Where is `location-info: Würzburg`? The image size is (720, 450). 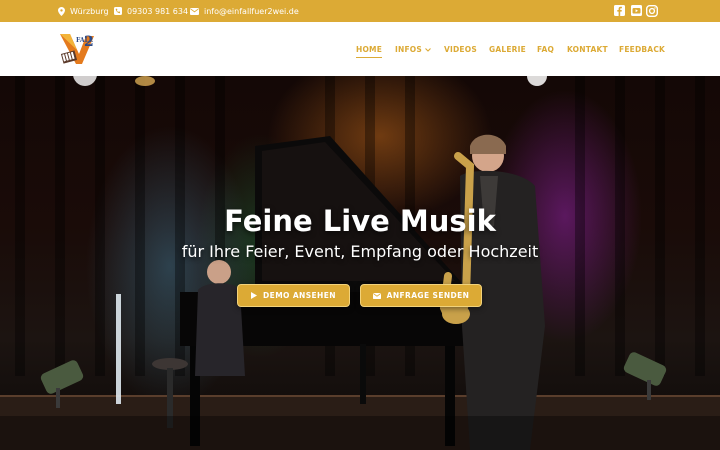 location-info: Würzburg is located at coordinates (83, 11).